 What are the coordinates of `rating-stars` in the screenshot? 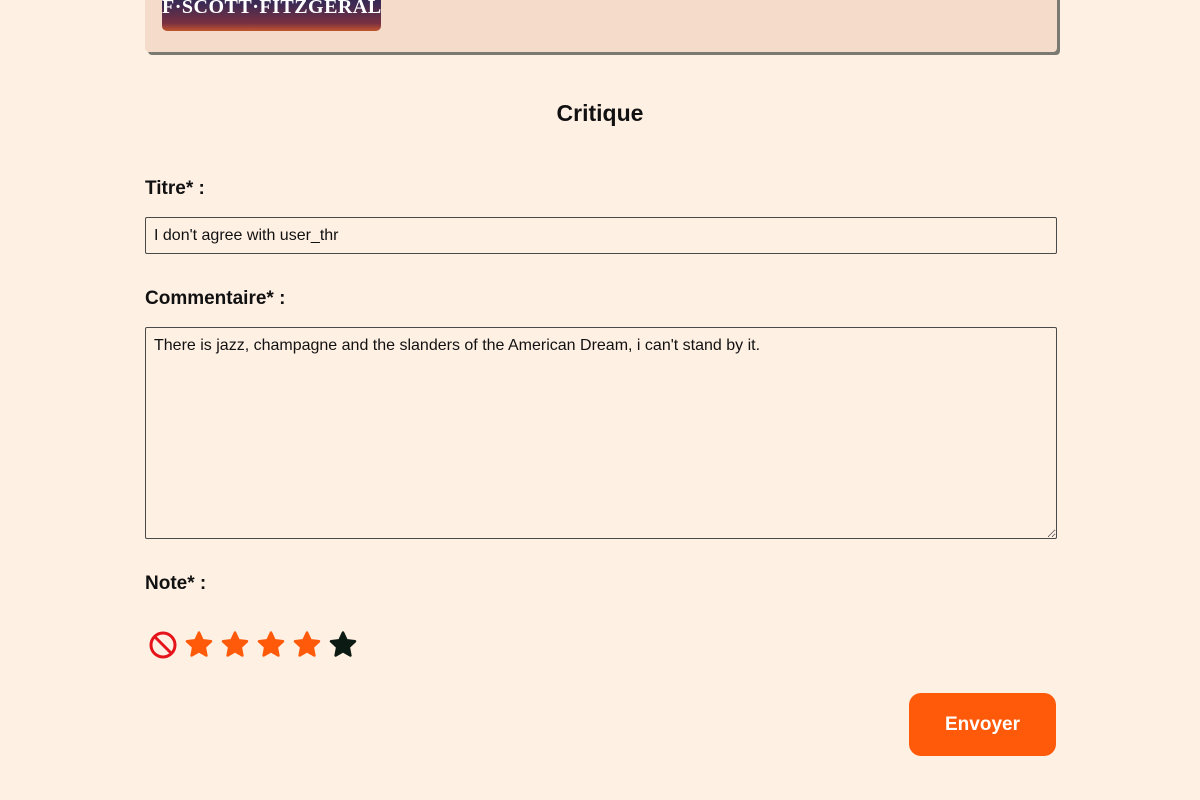 It's located at (253, 645).